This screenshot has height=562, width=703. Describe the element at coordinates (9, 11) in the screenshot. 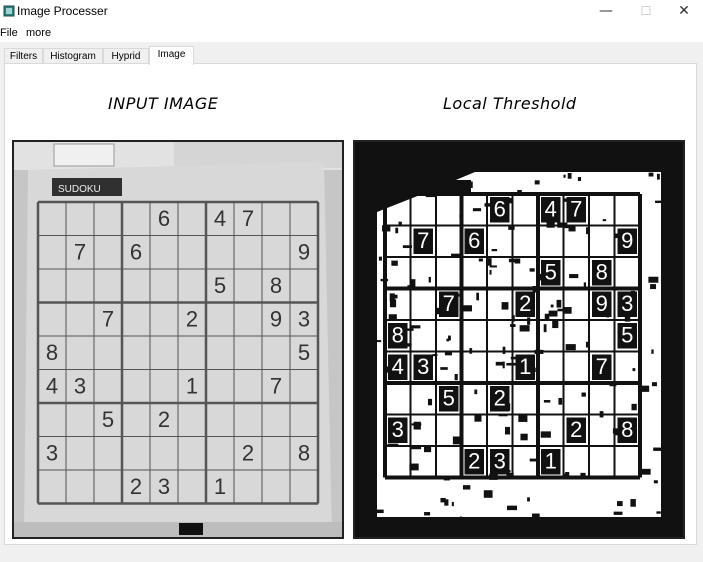

I see `app-image-icon` at that location.